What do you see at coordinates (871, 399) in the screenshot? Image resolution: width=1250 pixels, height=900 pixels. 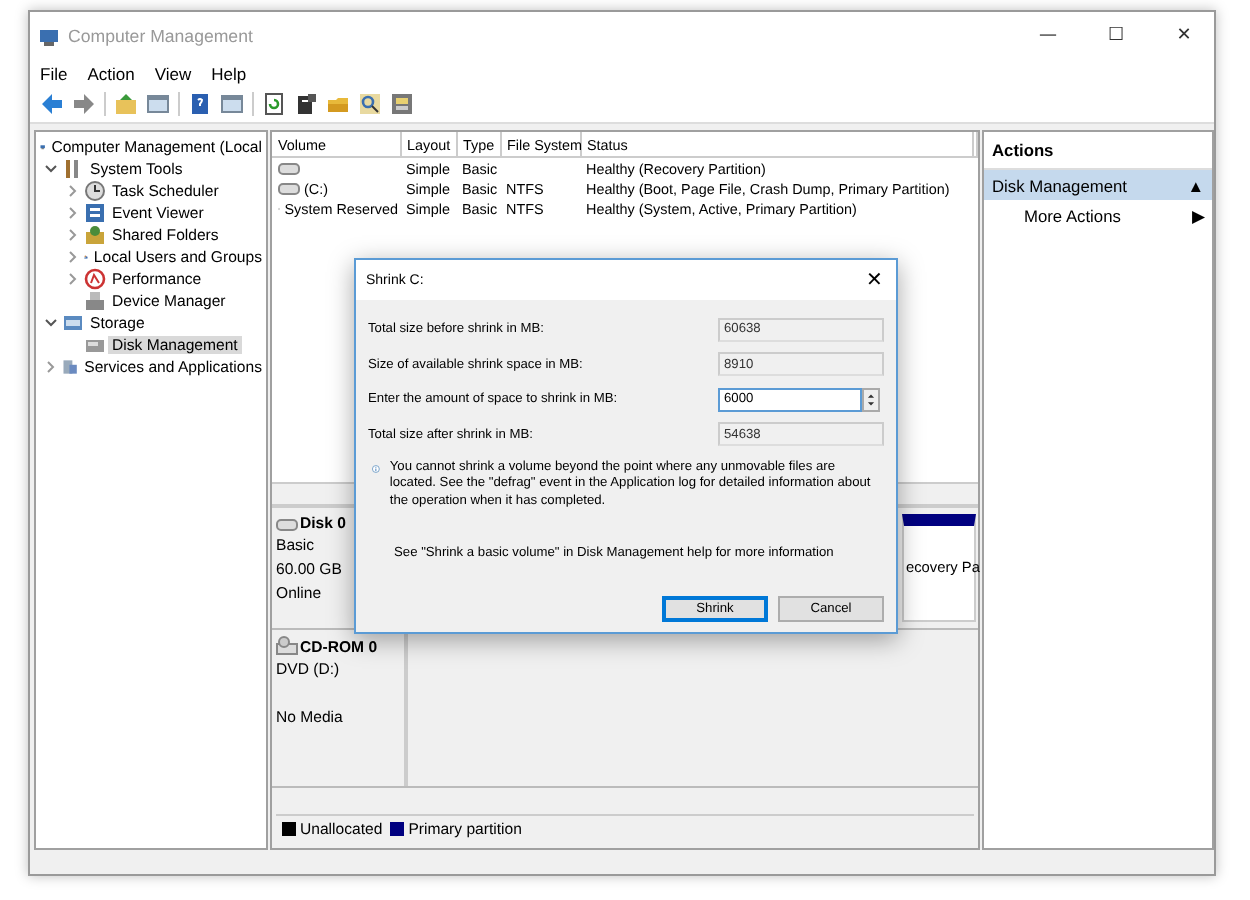 I see `spinner-icon` at bounding box center [871, 399].